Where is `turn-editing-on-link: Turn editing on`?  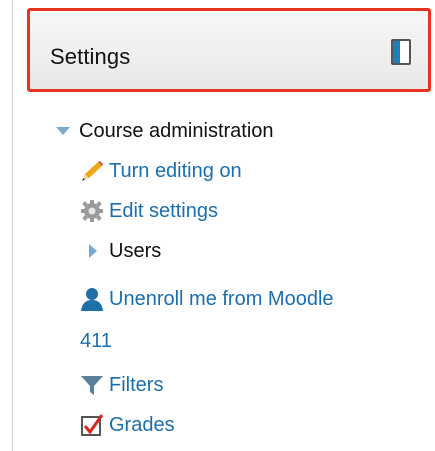 turn-editing-on-link: Turn editing on is located at coordinates (160, 171).